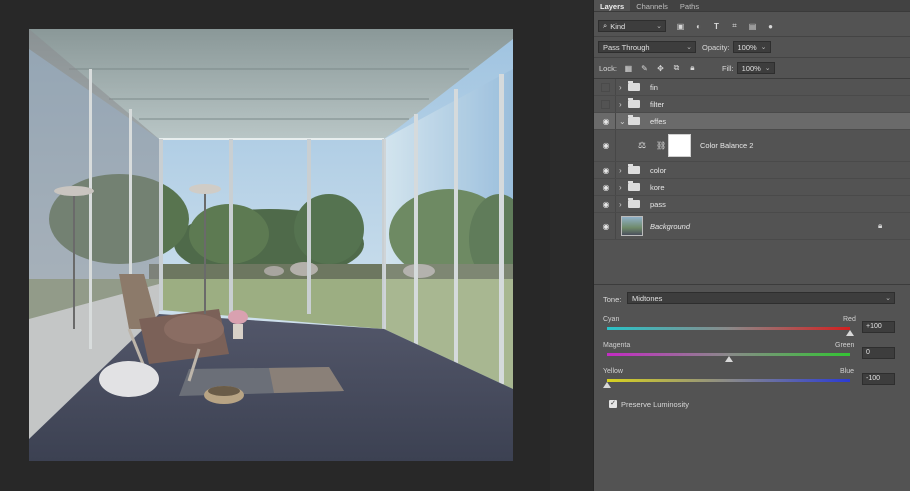  Describe the element at coordinates (878, 353) in the screenshot. I see `magenta-green-value: 0` at that location.